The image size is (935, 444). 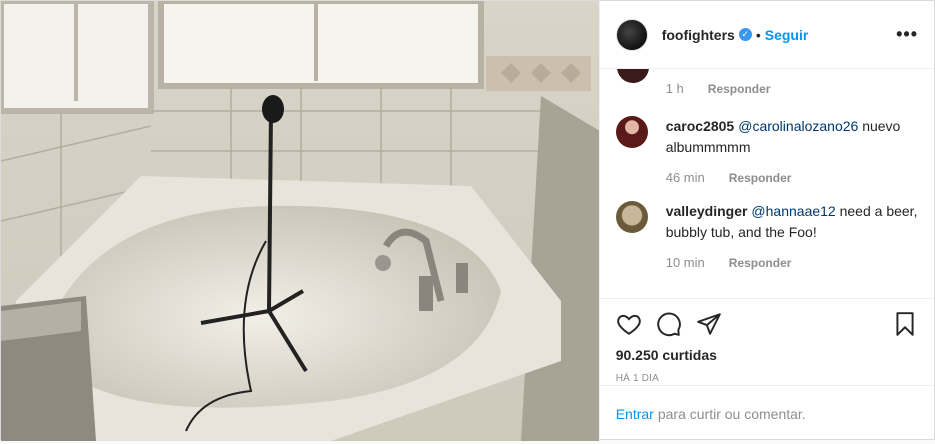 What do you see at coordinates (629, 324) in the screenshot?
I see `heart-icon` at bounding box center [629, 324].